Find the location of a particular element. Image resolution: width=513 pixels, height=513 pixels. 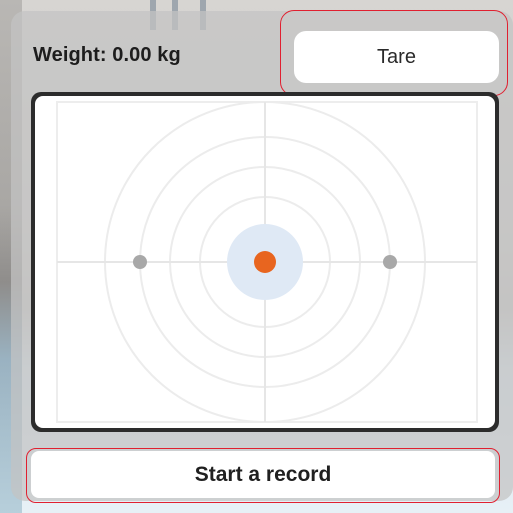

start-record-button: Start a record is located at coordinates (263, 474).